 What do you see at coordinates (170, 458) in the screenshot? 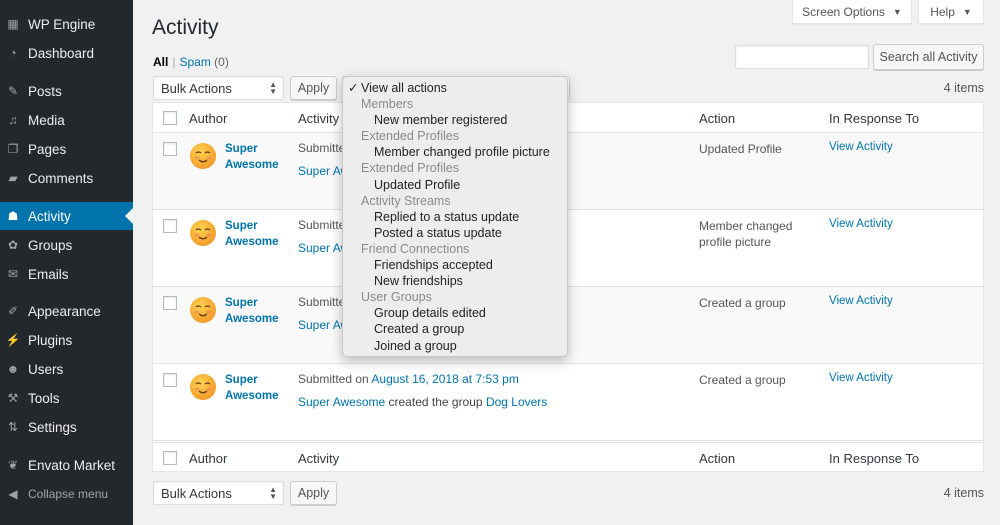
I see `select-all-checkbox-bottom` at bounding box center [170, 458].